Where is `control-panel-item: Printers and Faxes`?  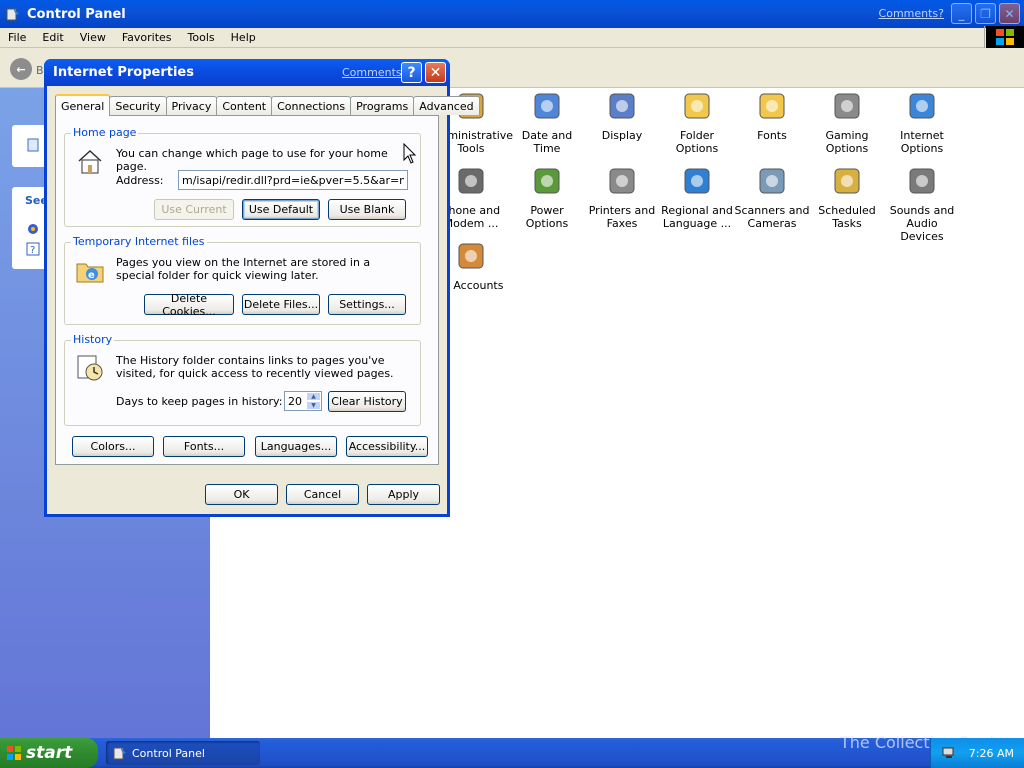
control-panel-item: Printers and Faxes is located at coordinates (622, 197).